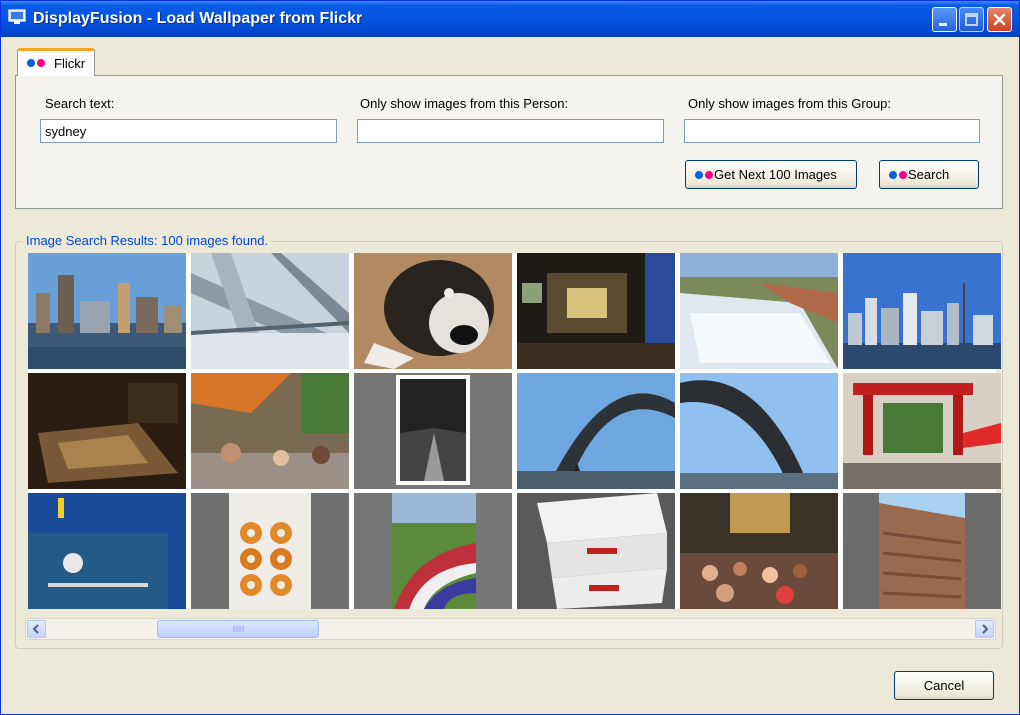  I want to click on tab-flickr: Flickr, so click(56, 62).